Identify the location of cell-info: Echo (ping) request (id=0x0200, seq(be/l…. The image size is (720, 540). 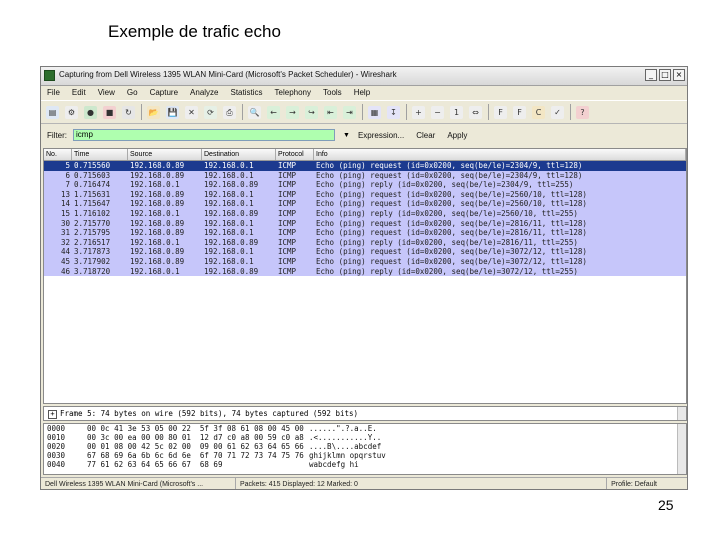
(451, 233).